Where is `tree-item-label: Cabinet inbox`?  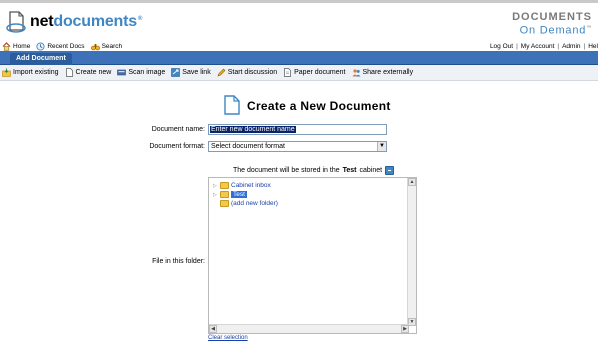 tree-item-label: Cabinet inbox is located at coordinates (251, 185).